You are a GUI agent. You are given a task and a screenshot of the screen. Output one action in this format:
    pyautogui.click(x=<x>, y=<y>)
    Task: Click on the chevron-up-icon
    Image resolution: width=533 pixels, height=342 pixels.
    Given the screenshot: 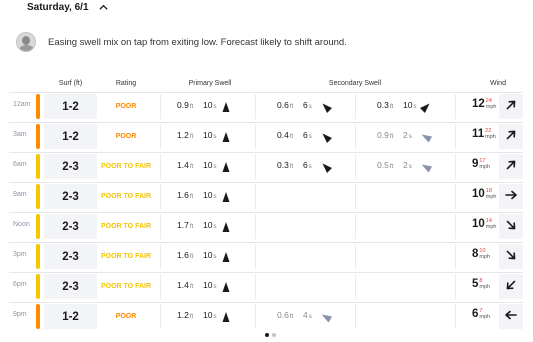 What is the action you would take?
    pyautogui.click(x=103, y=7)
    